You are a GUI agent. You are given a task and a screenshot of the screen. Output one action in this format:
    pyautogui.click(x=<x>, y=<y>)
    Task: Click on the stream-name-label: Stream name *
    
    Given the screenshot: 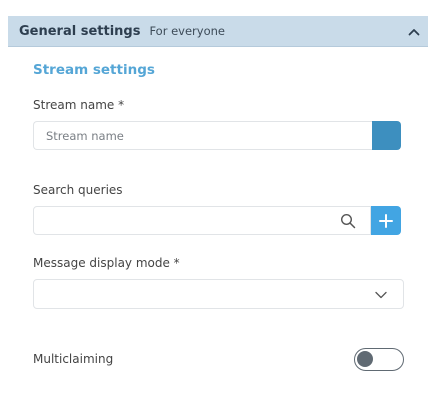 What is the action you would take?
    pyautogui.click(x=79, y=105)
    